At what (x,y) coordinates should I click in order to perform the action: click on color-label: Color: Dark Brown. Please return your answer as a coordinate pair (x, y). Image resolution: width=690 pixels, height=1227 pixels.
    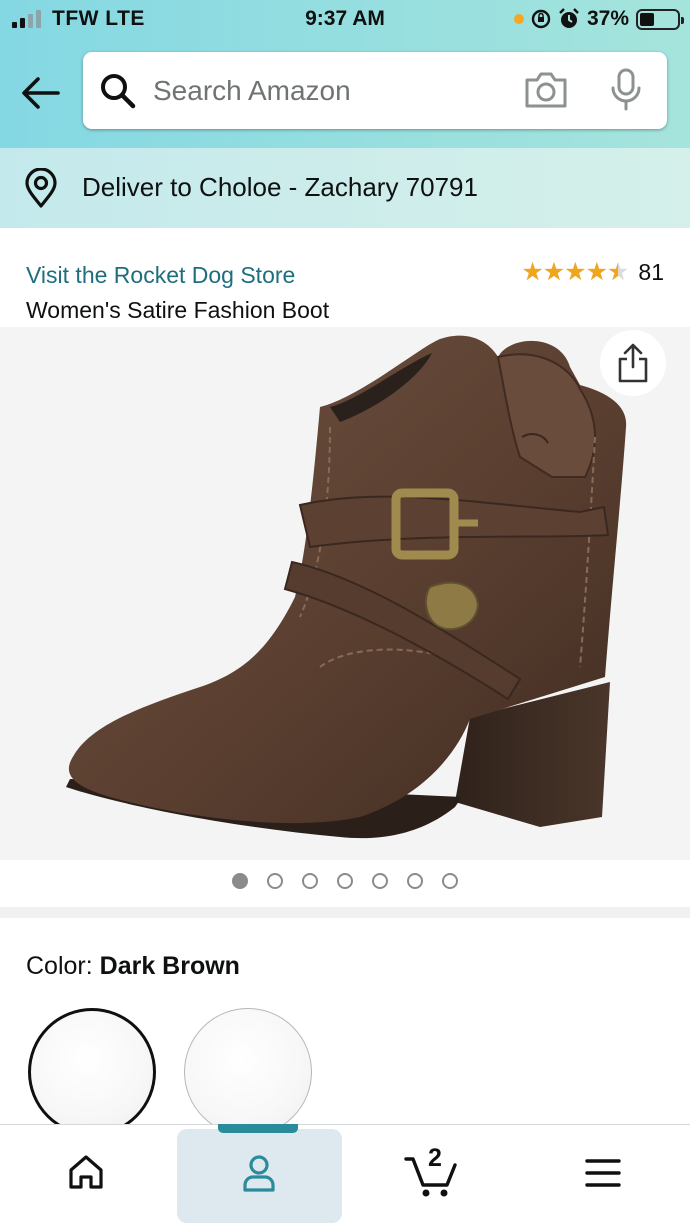
    Looking at the image, I should click on (133, 966).